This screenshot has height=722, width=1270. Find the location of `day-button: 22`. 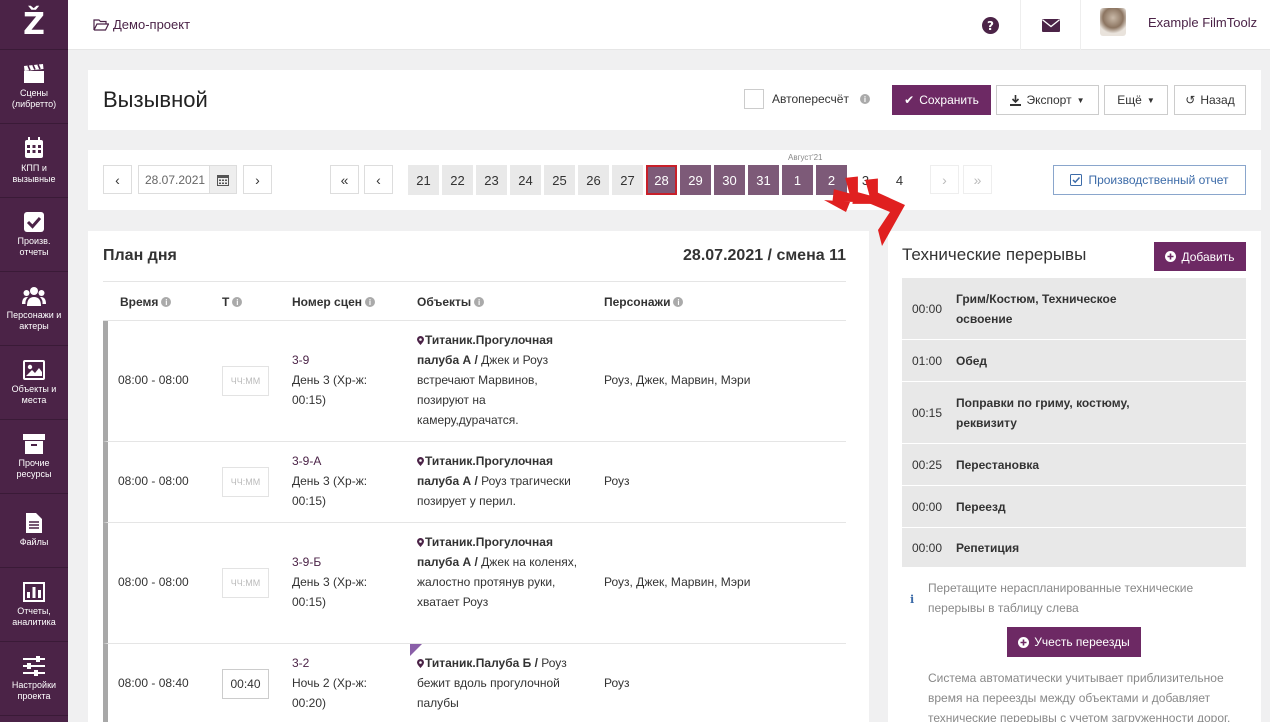

day-button: 22 is located at coordinates (457, 180).